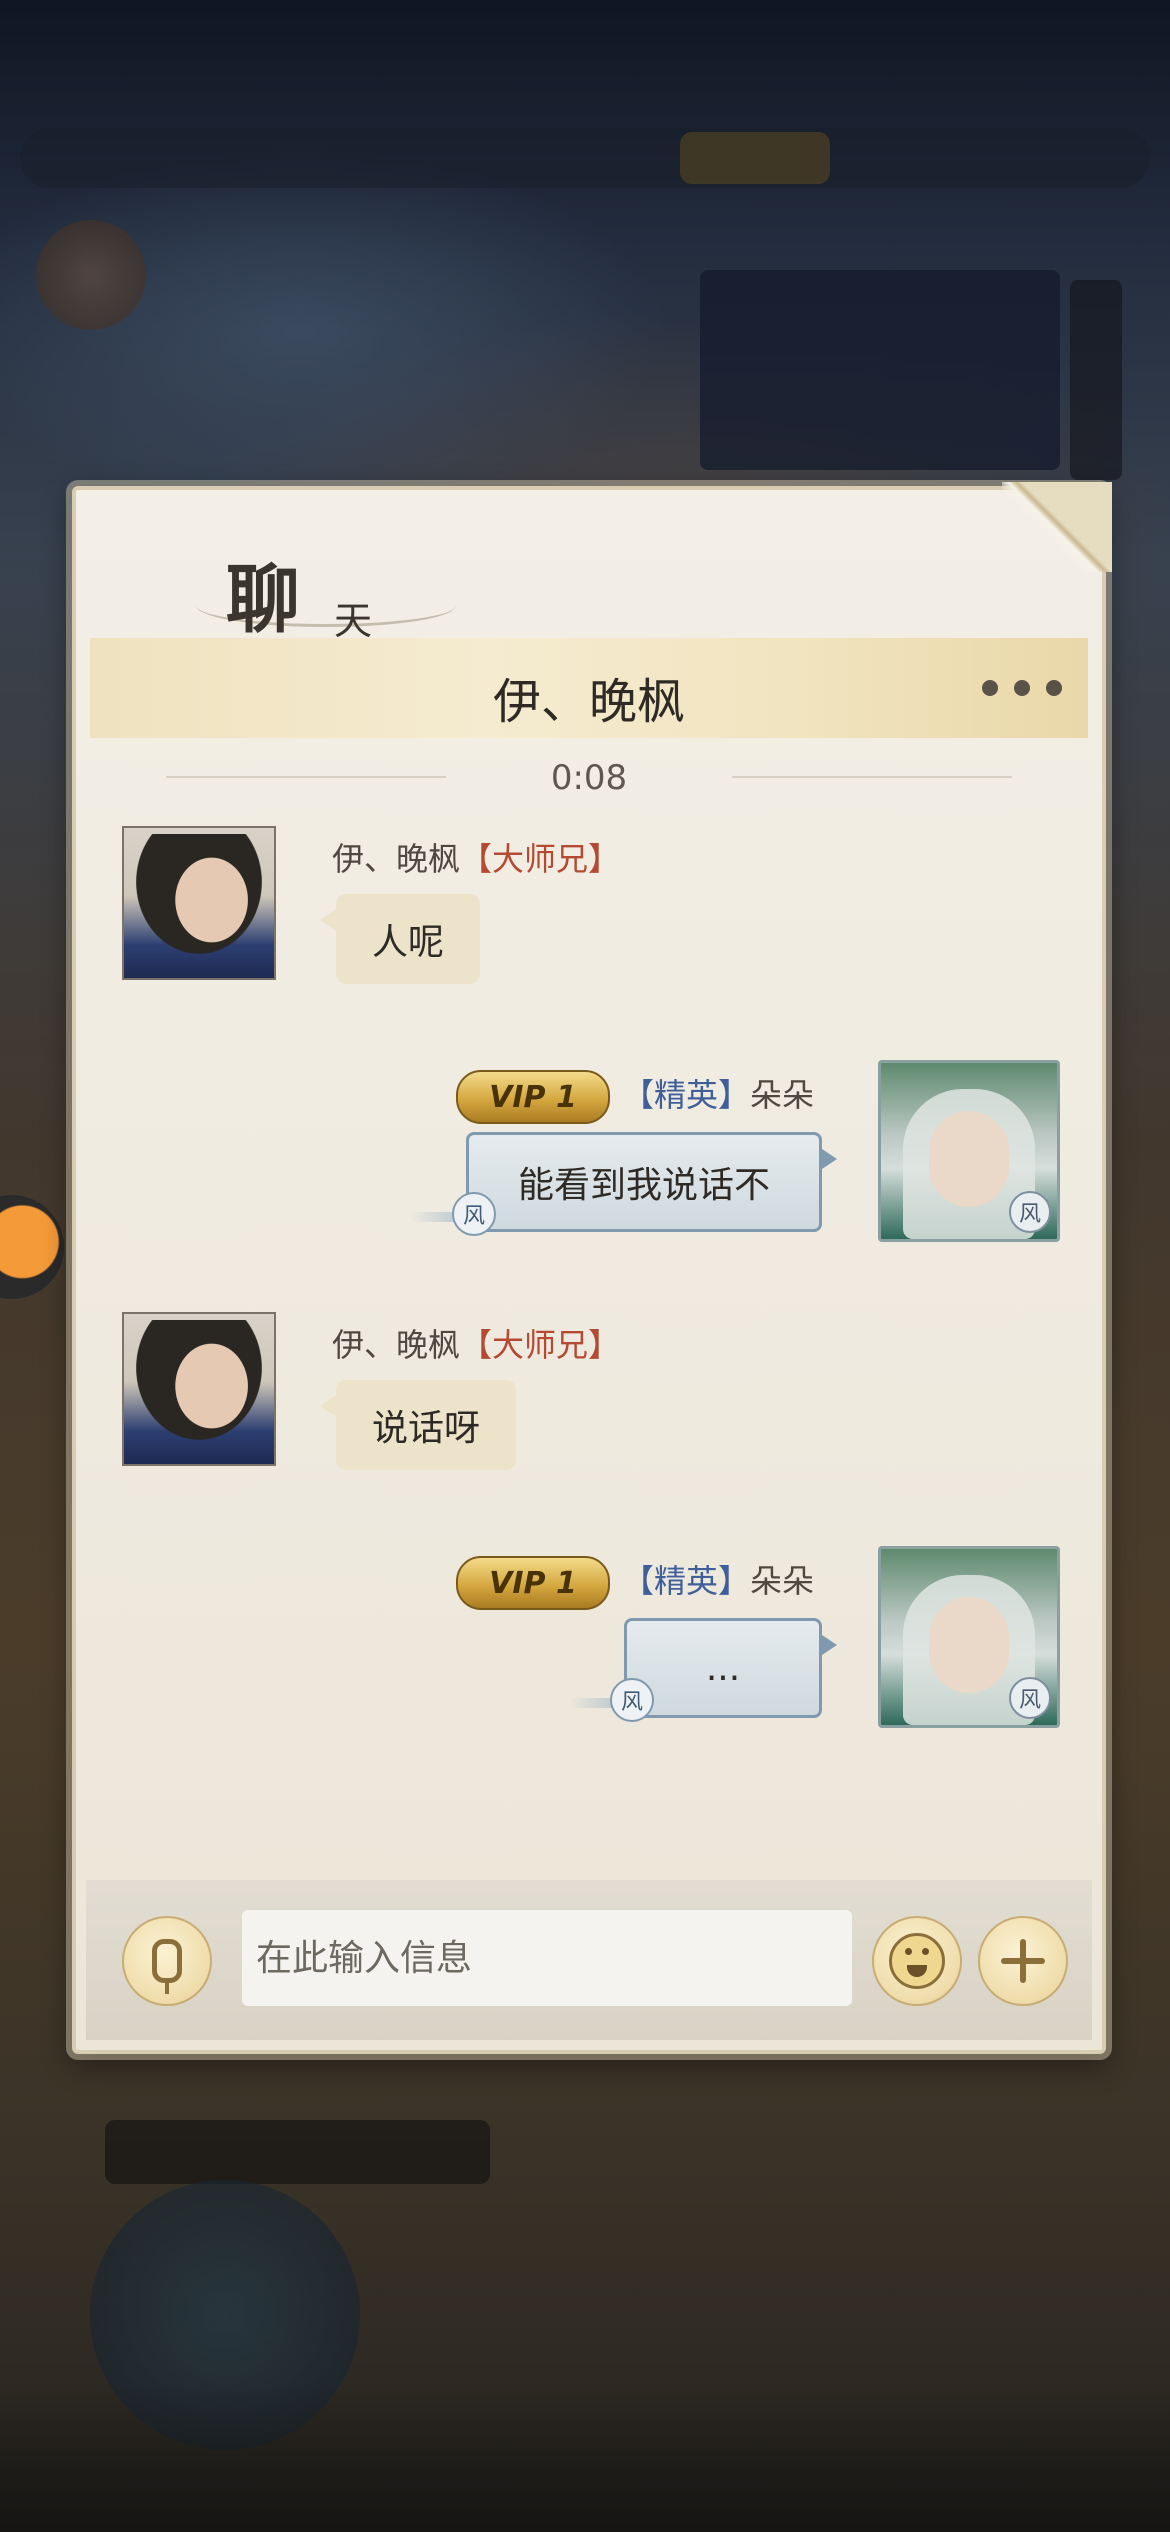 This screenshot has width=1170, height=2532. I want to click on chat-timestamp: 0:08, so click(589, 778).